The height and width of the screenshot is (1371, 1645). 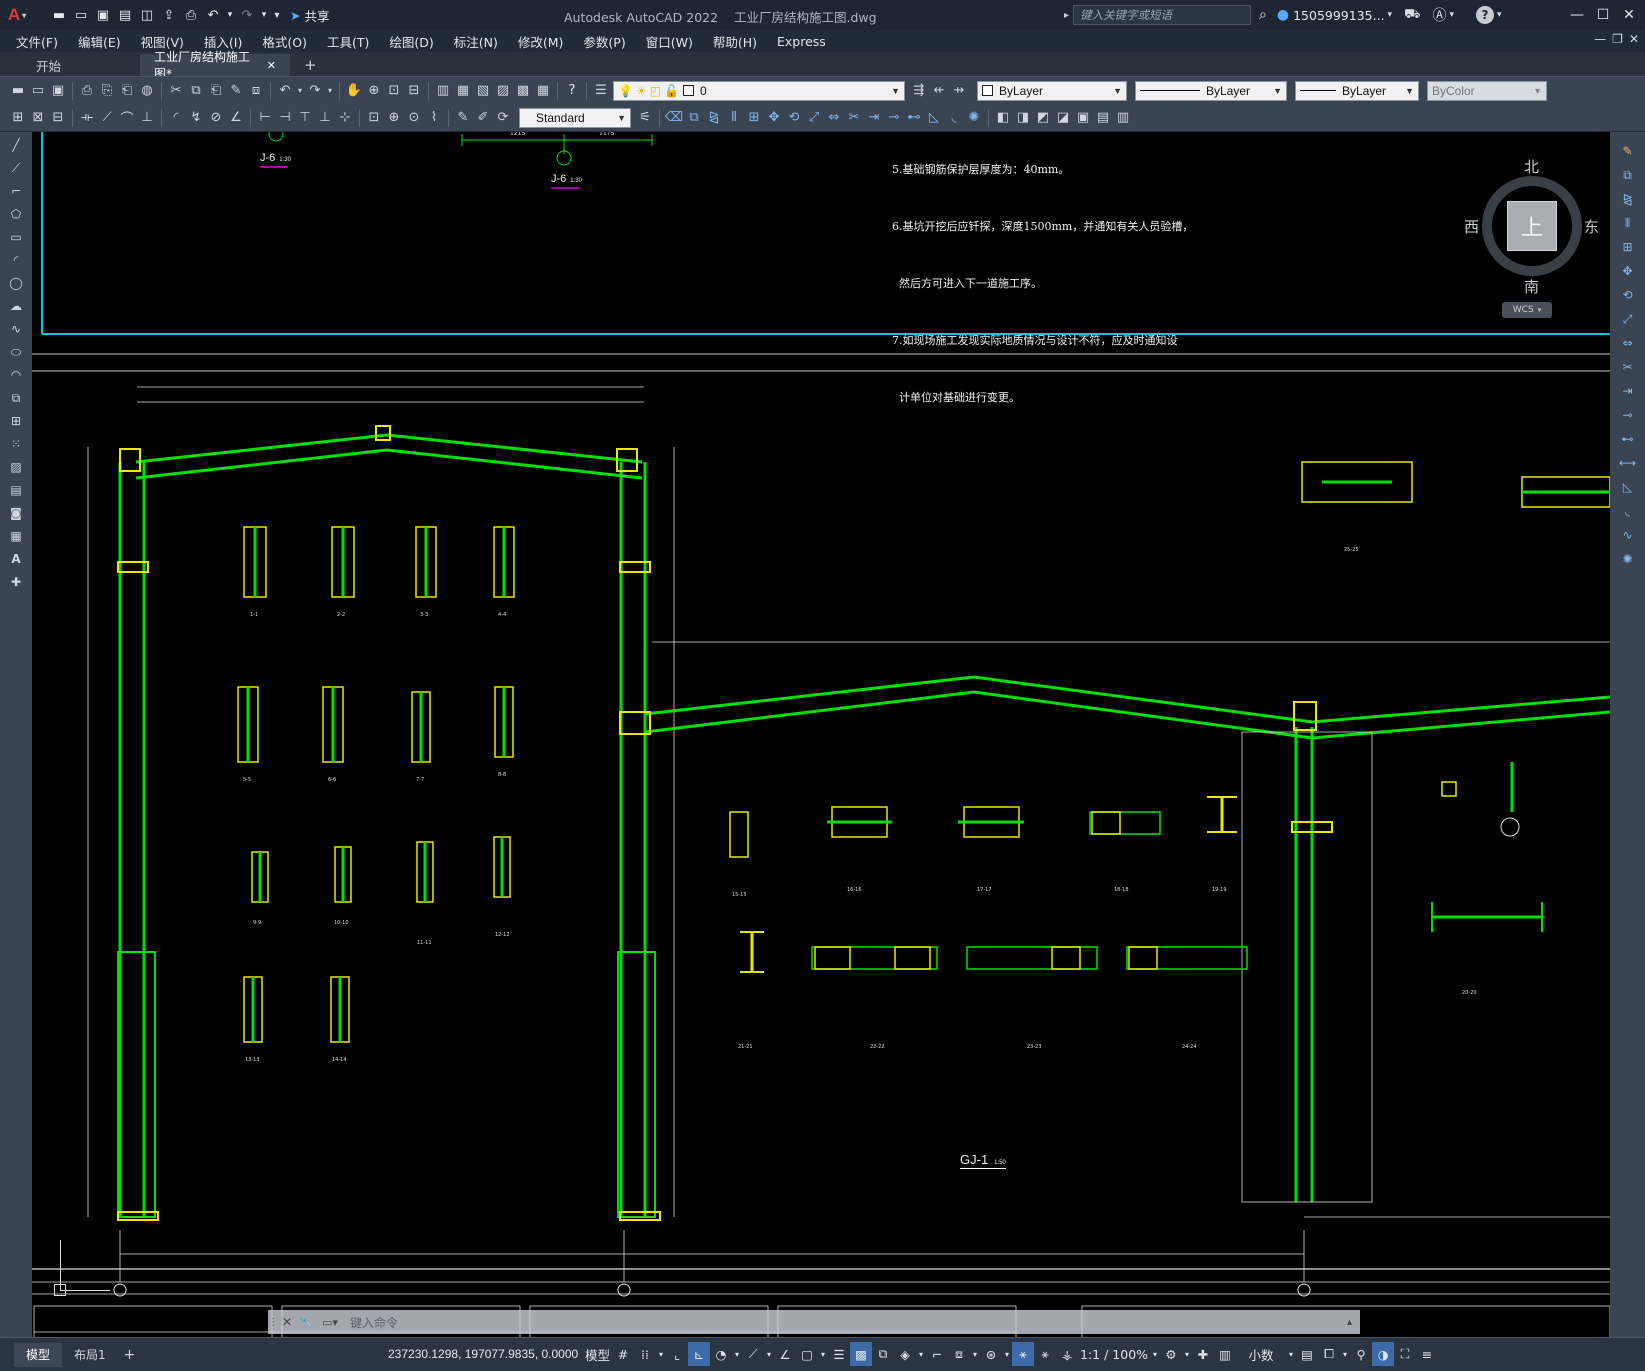 I want to click on model-space-button: 模型, so click(x=597, y=1354).